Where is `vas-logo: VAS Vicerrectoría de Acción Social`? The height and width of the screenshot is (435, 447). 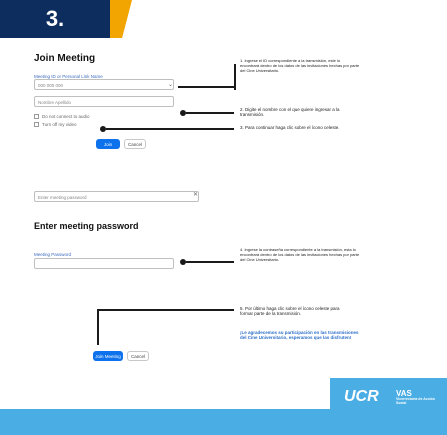 vas-logo: VAS Vicerrectoría de Acción Social is located at coordinates (418, 397).